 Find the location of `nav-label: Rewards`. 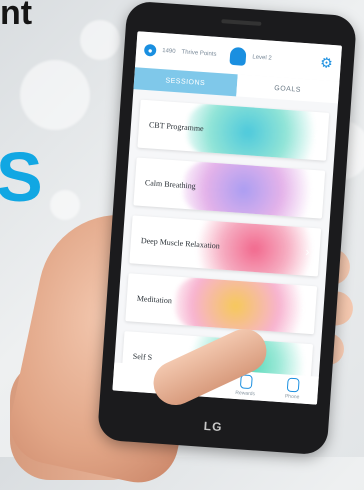

nav-label: Rewards is located at coordinates (245, 393).